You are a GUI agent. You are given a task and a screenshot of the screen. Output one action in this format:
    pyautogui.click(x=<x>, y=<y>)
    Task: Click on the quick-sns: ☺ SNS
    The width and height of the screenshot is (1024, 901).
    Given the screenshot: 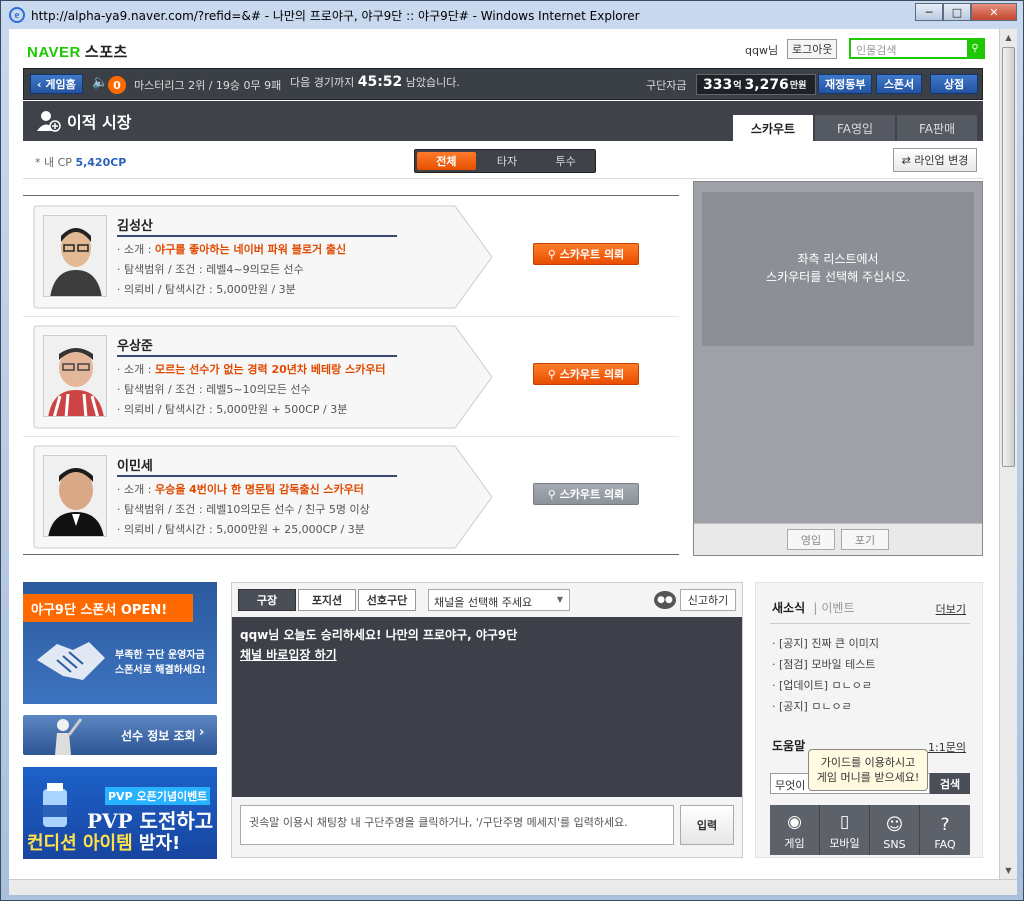 What is the action you would take?
    pyautogui.click(x=895, y=830)
    